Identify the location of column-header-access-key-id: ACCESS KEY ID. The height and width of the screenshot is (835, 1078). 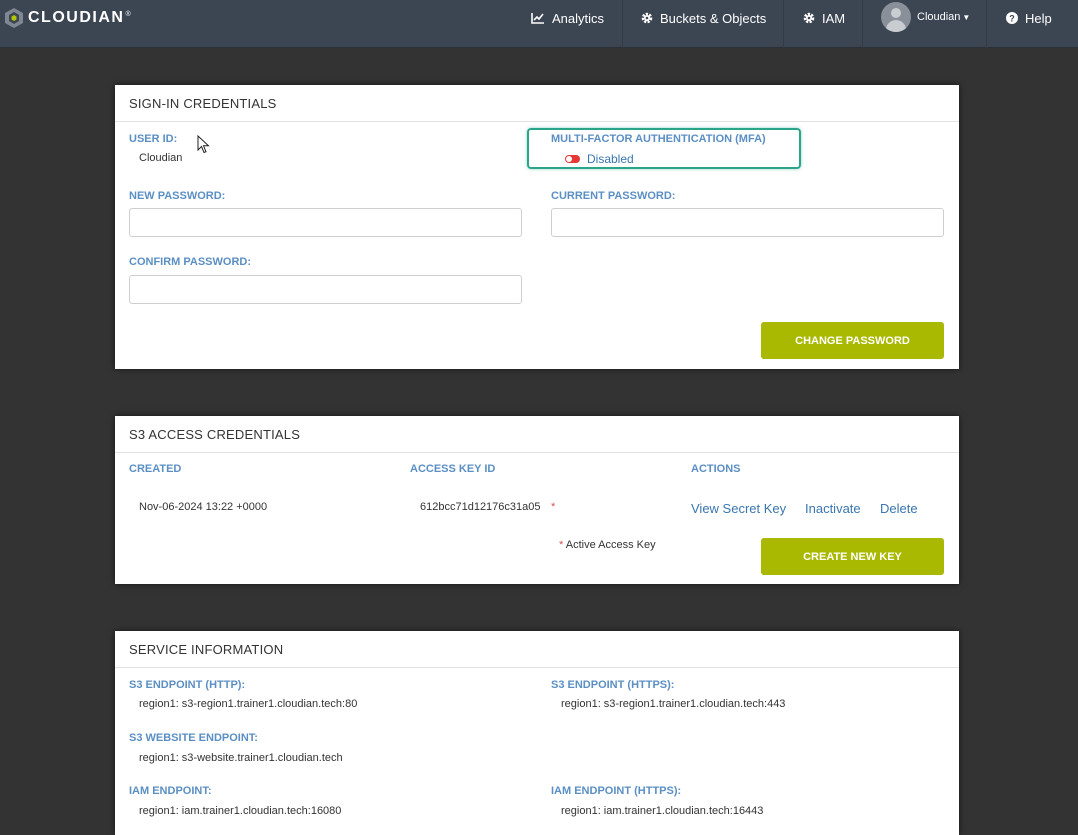
(453, 469).